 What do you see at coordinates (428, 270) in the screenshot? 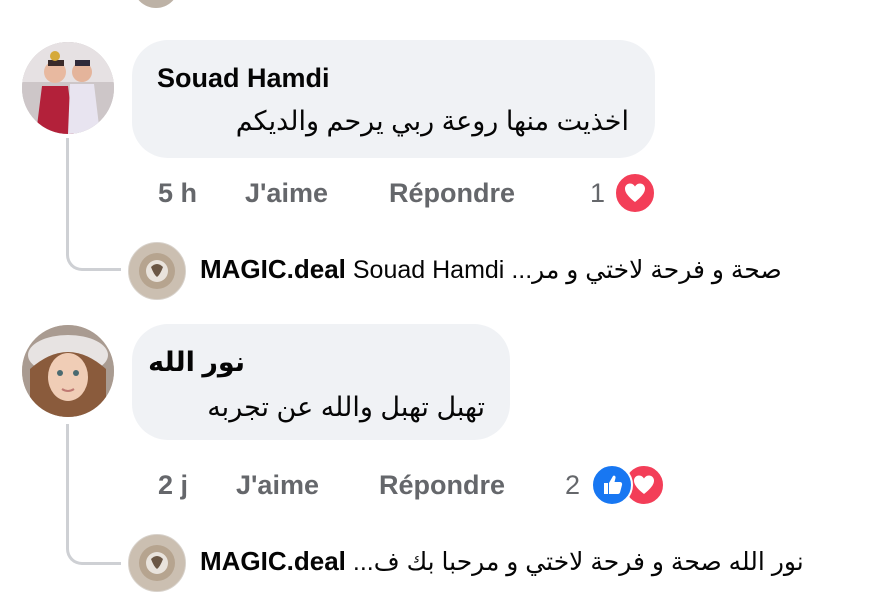
I see `reply-mention: Souad Hamdi` at bounding box center [428, 270].